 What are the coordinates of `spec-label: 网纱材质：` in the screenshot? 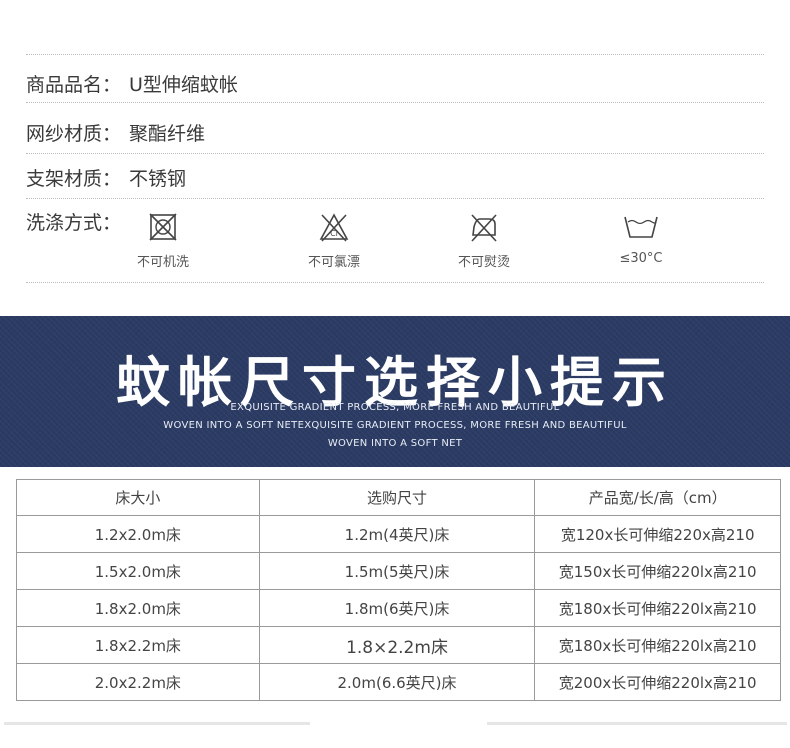 It's located at (74, 134).